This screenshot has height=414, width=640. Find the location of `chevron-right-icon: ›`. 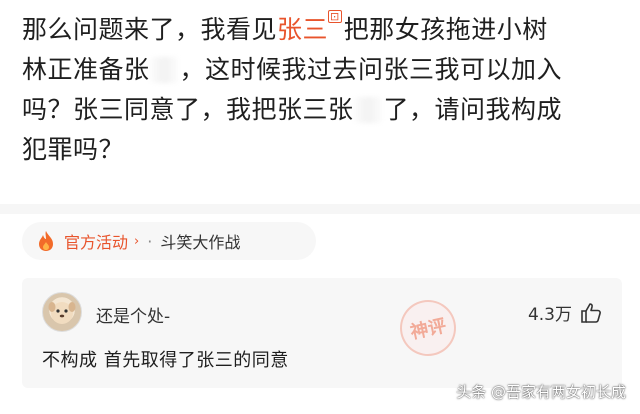

chevron-right-icon: › is located at coordinates (137, 241).